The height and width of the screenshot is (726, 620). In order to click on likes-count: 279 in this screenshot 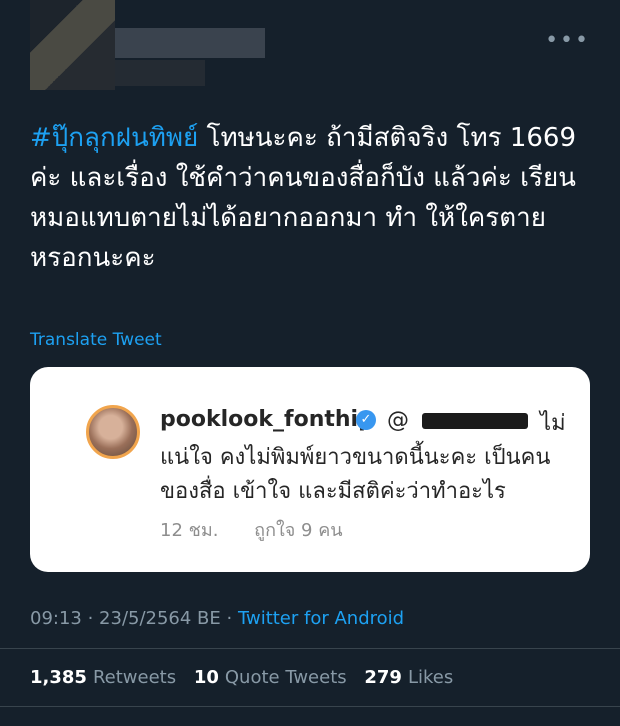, I will do `click(383, 677)`.